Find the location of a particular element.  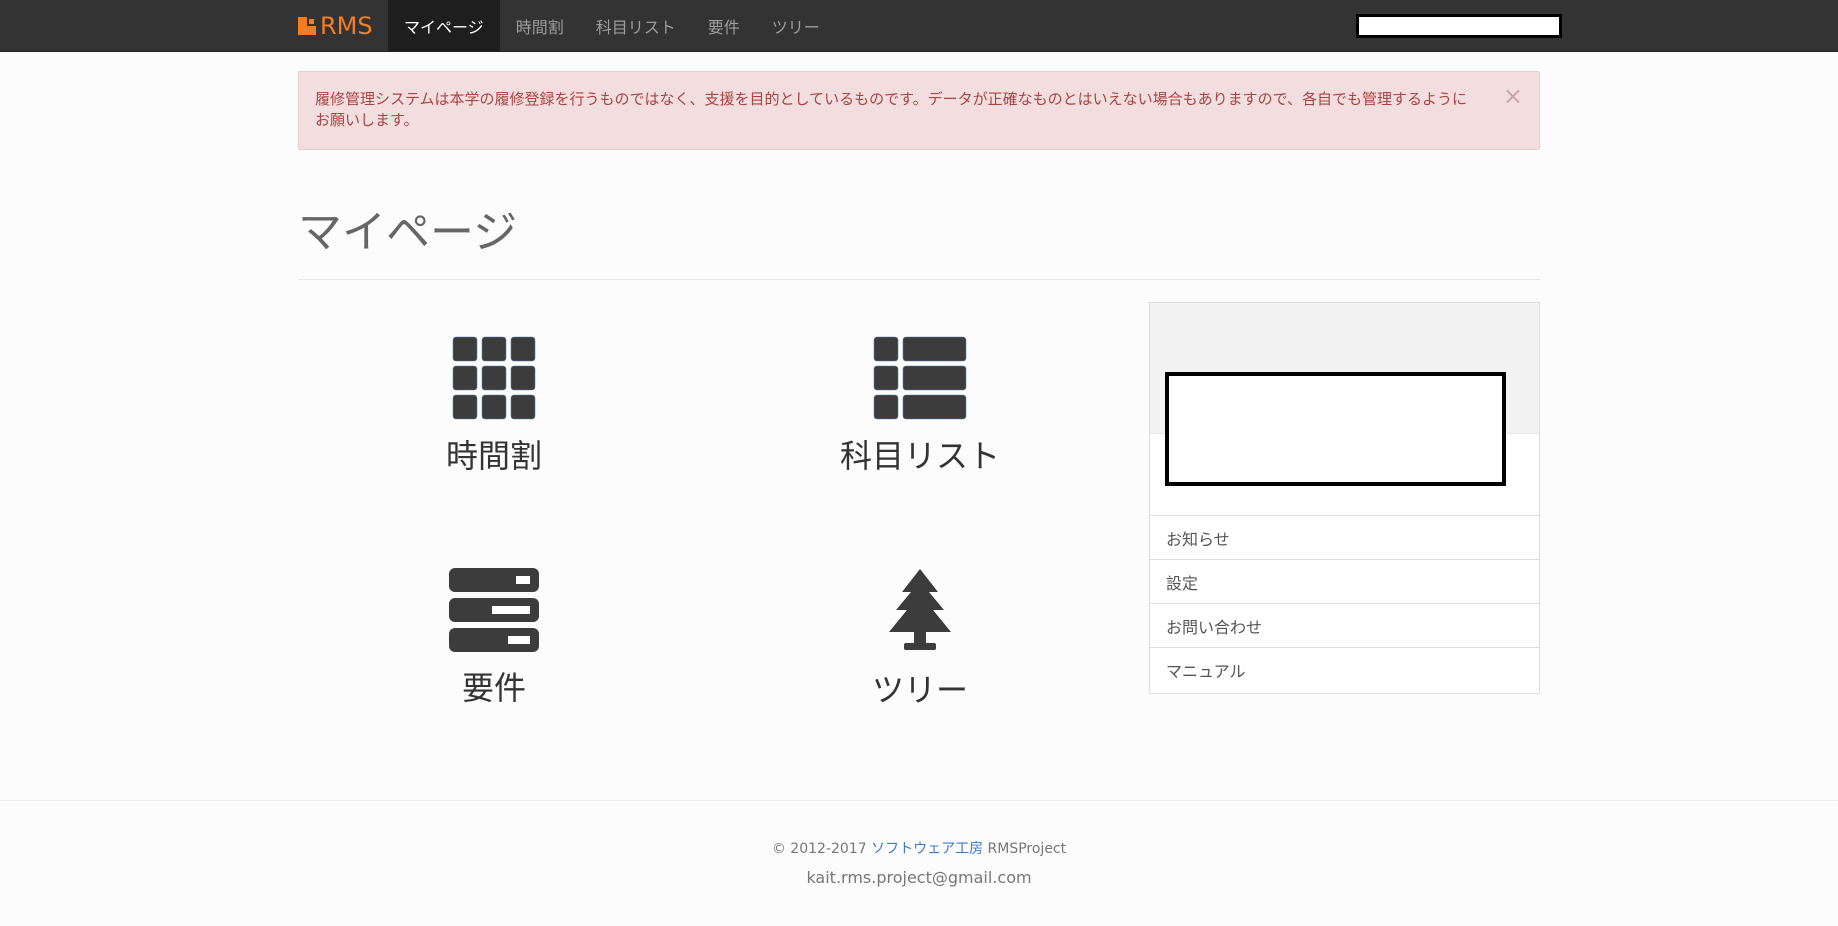

server-icon is located at coordinates (494, 610).